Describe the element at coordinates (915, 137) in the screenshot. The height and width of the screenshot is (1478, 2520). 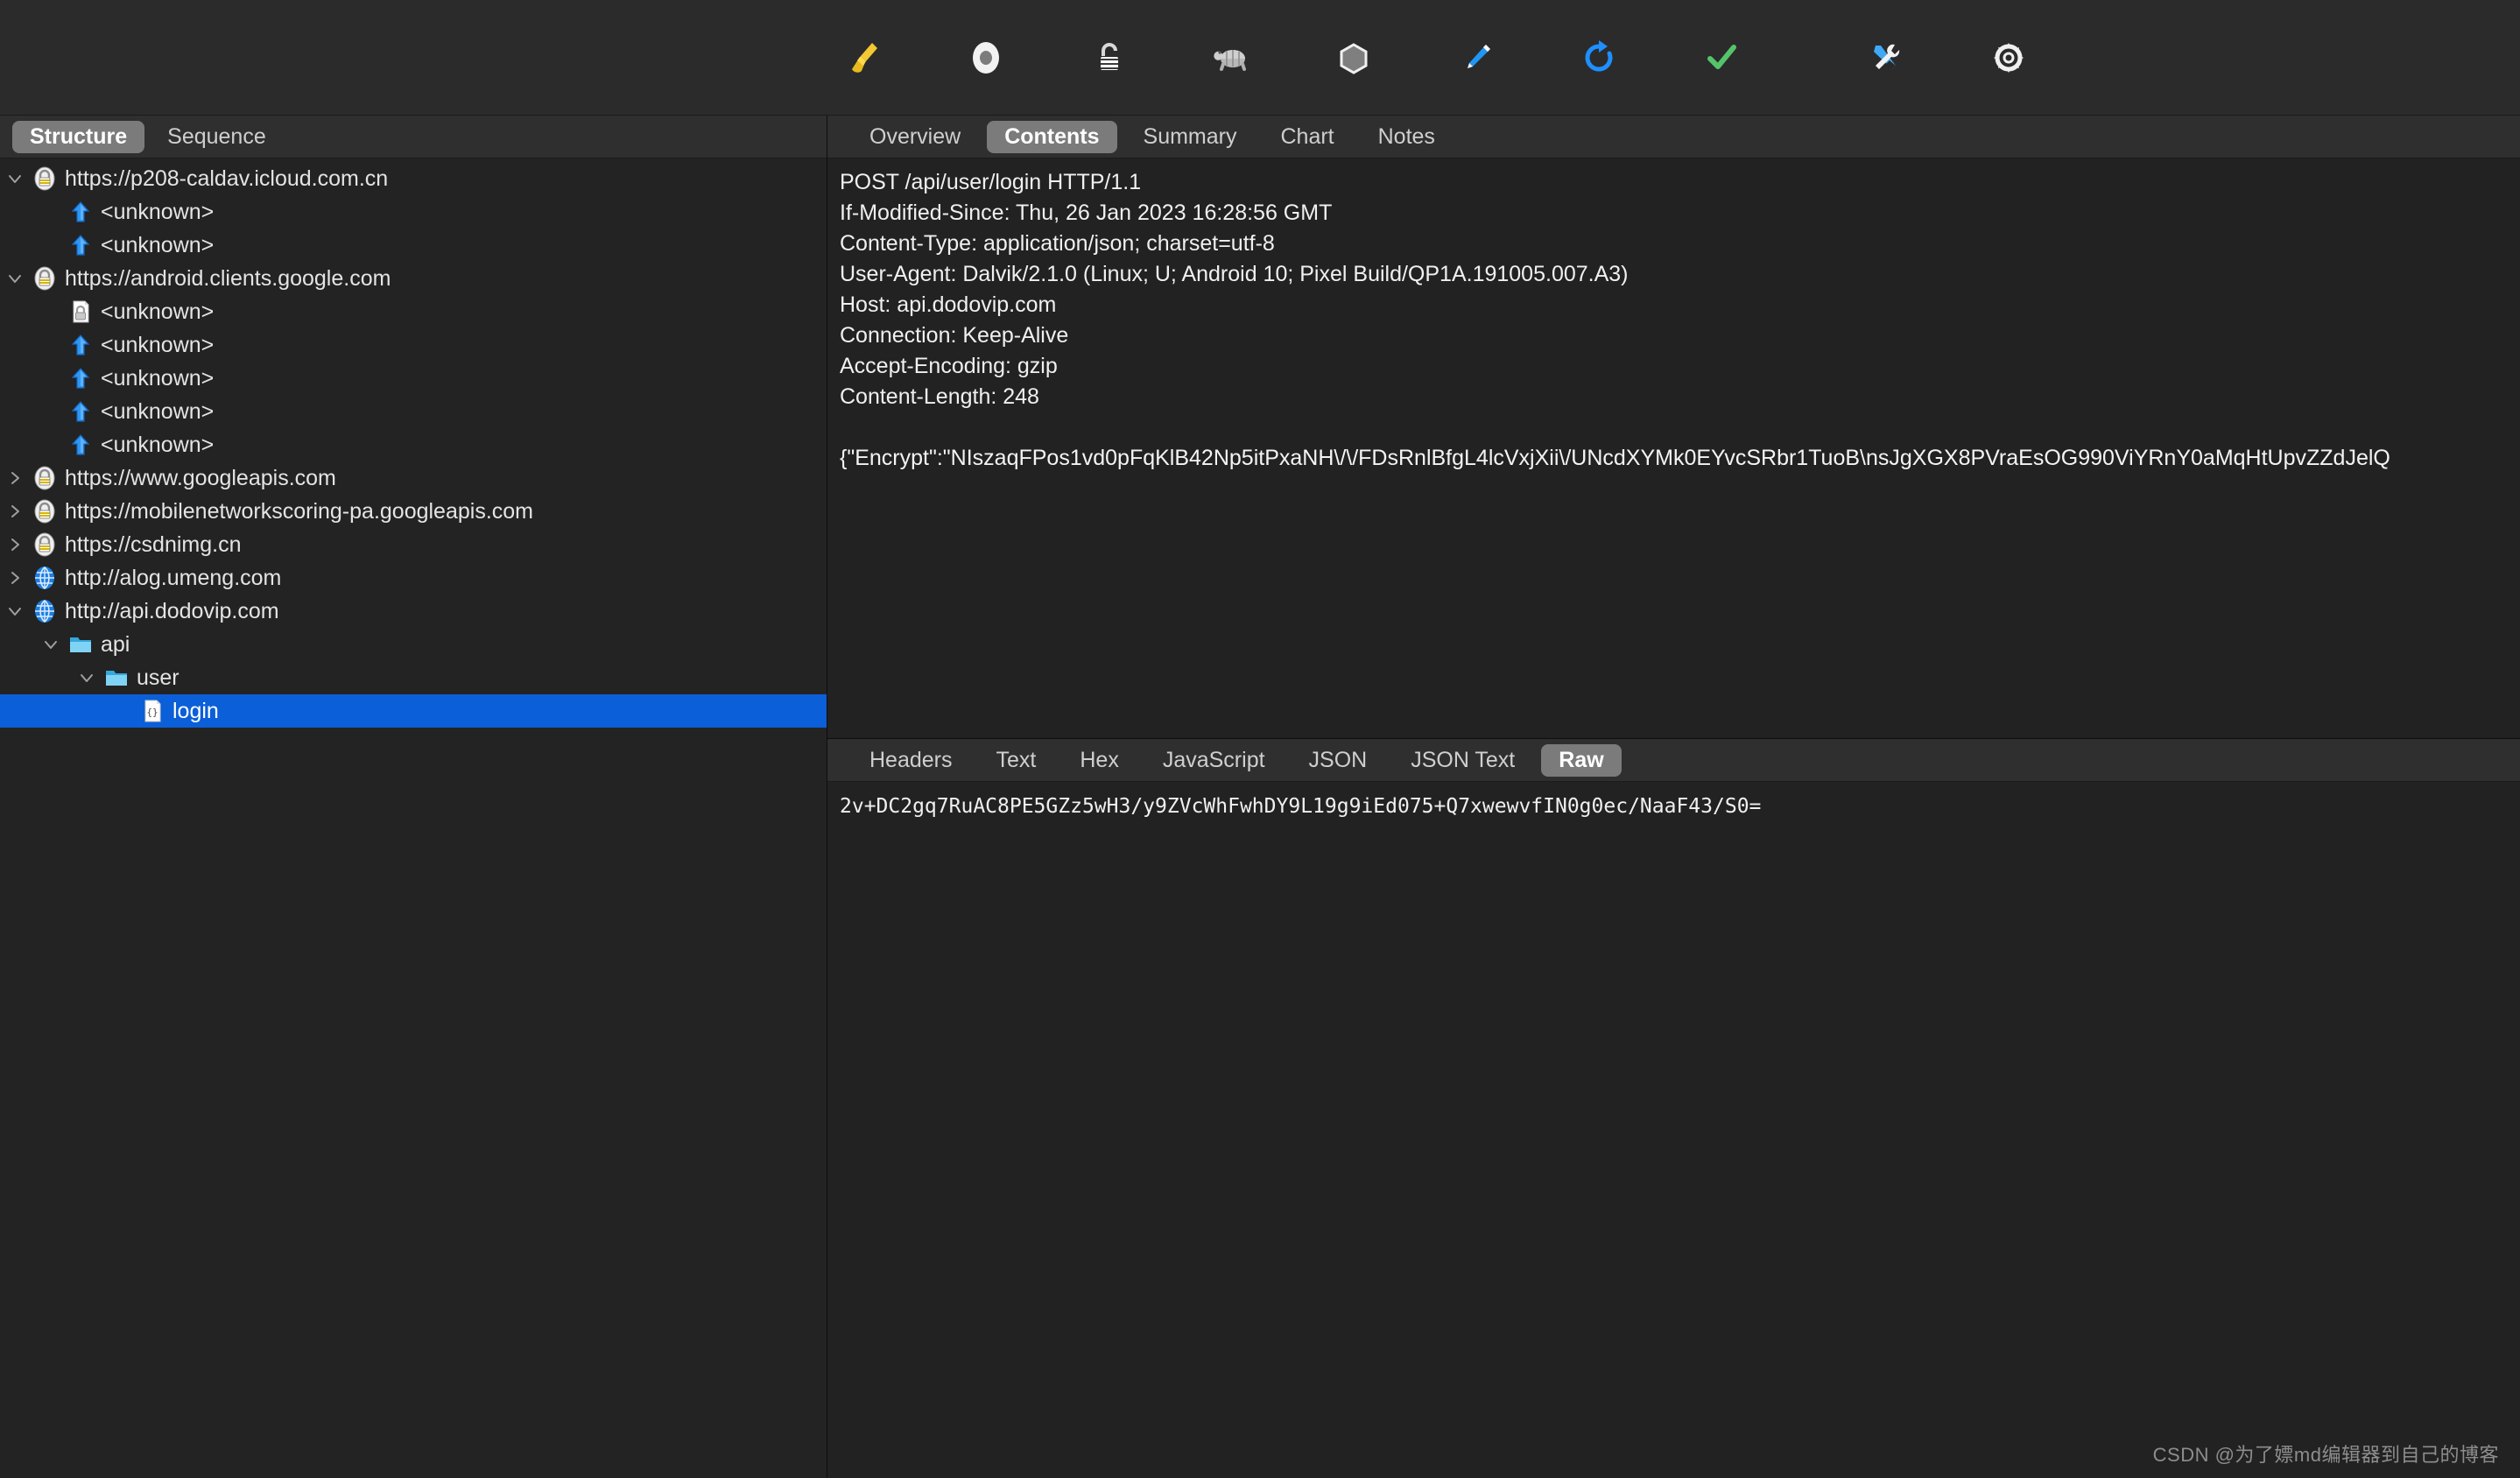
I see `tab-overview: Overview` at that location.